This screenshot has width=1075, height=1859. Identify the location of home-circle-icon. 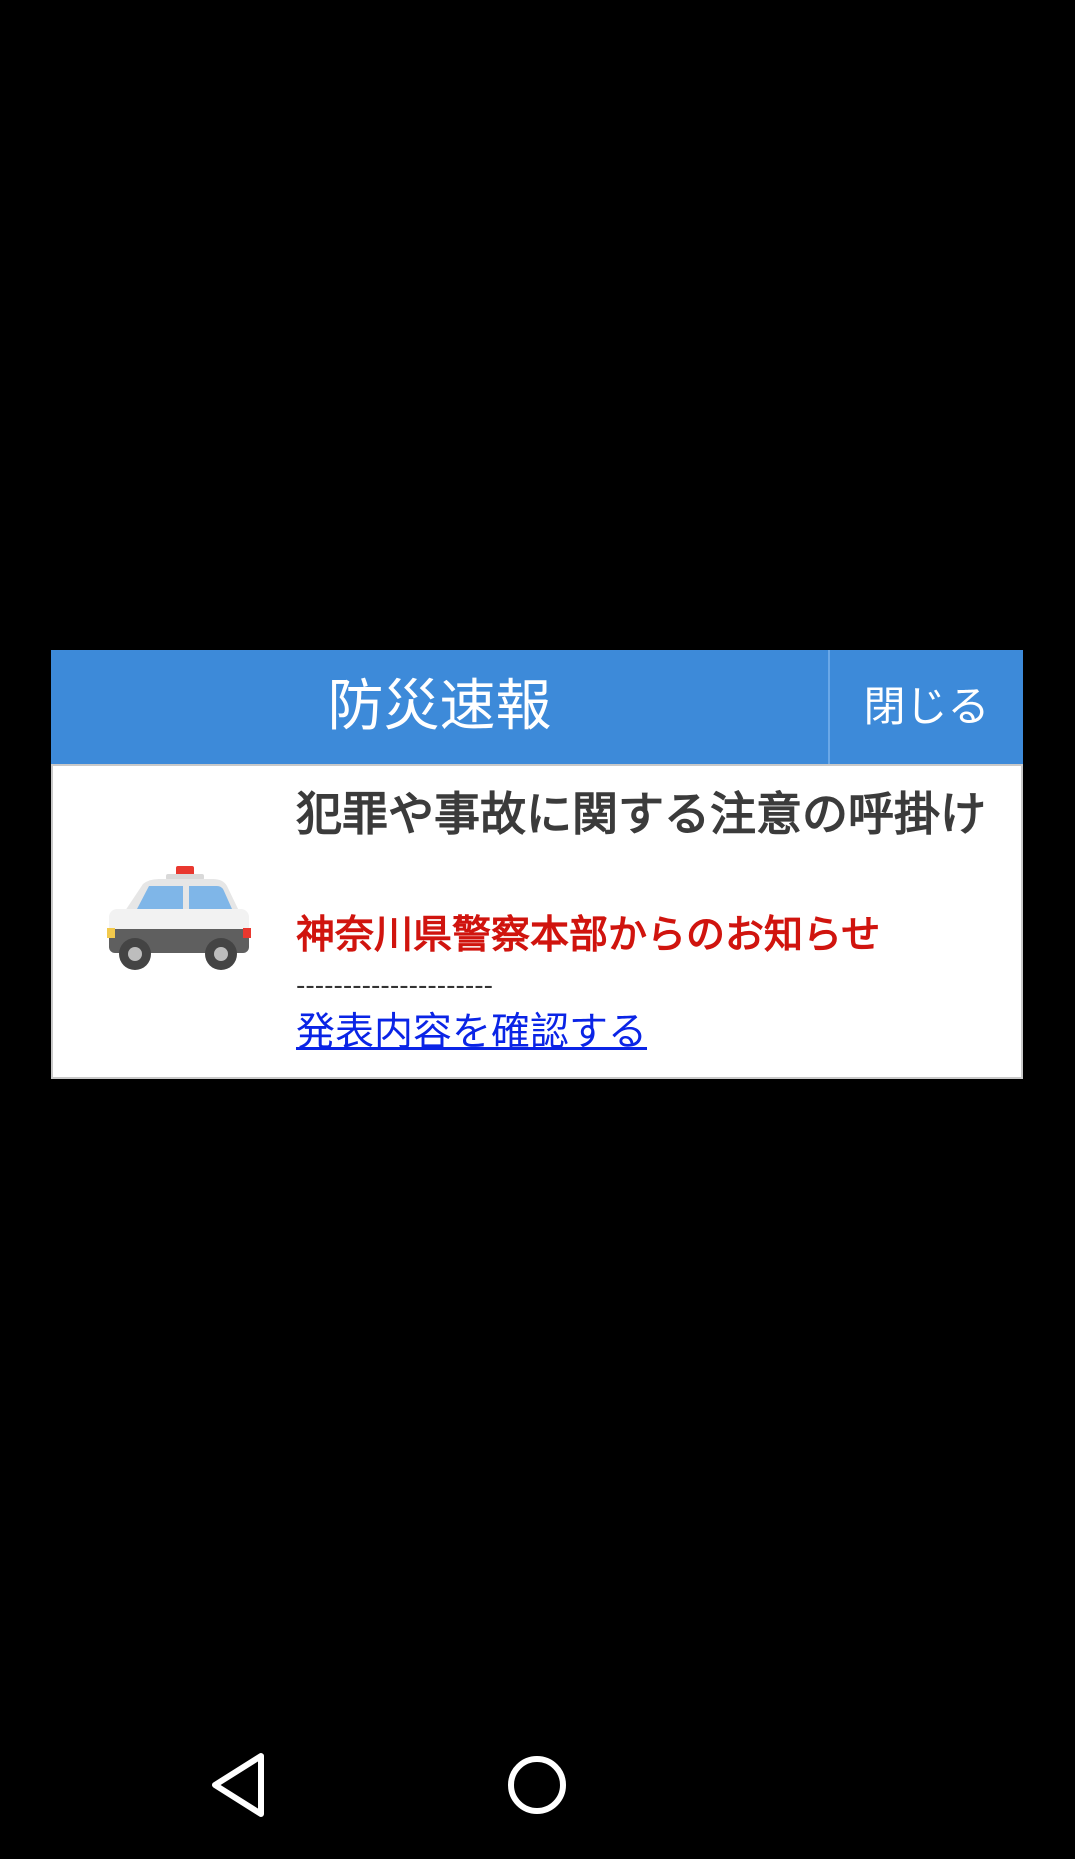
(537, 1785).